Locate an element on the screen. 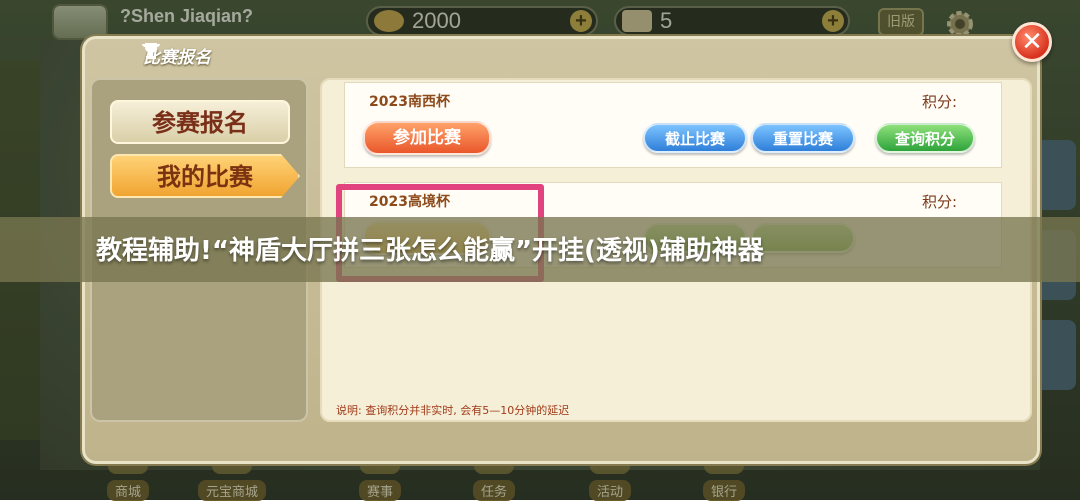 Image resolution: width=1080 pixels, height=501 pixels. close-button: ✕ is located at coordinates (1032, 42).